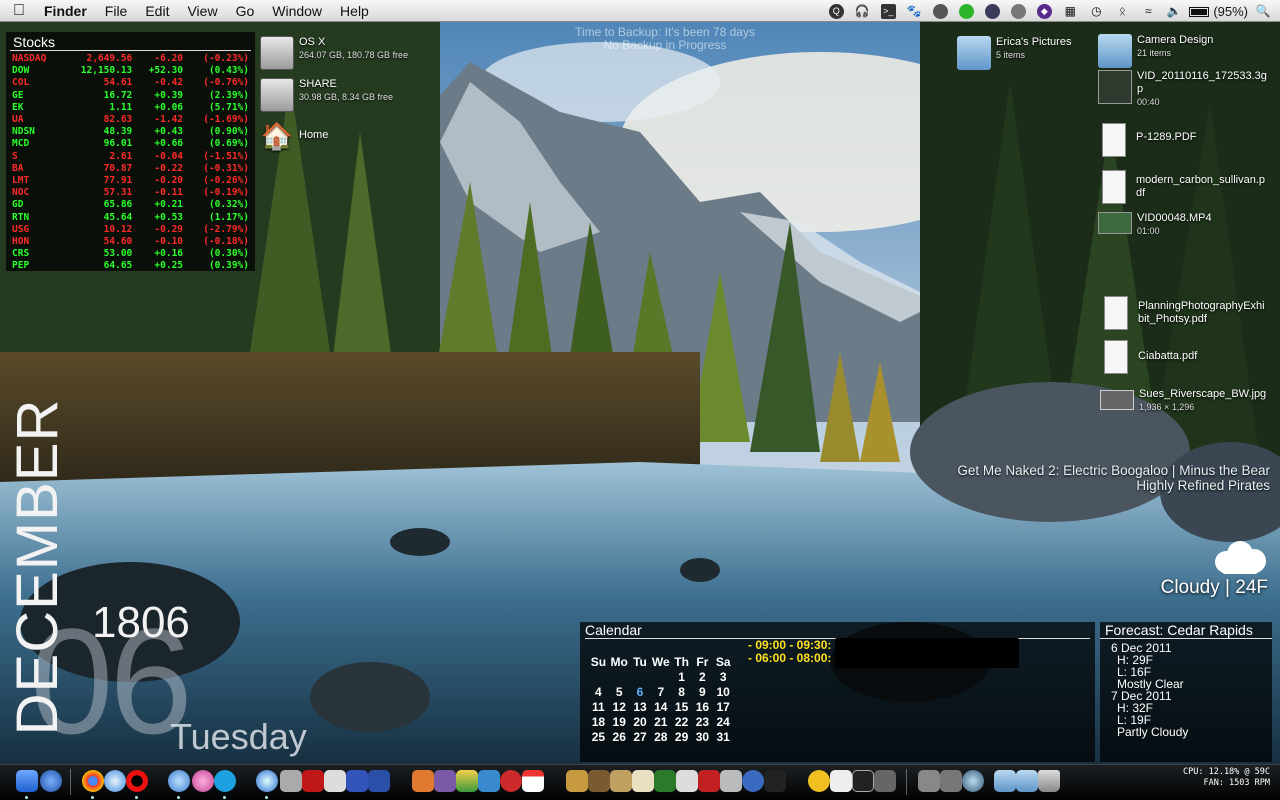 This screenshot has width=1280, height=800. What do you see at coordinates (1148, 357) in the screenshot?
I see `file-ciabatta-pdf: Ciabatta.pdf` at bounding box center [1148, 357].